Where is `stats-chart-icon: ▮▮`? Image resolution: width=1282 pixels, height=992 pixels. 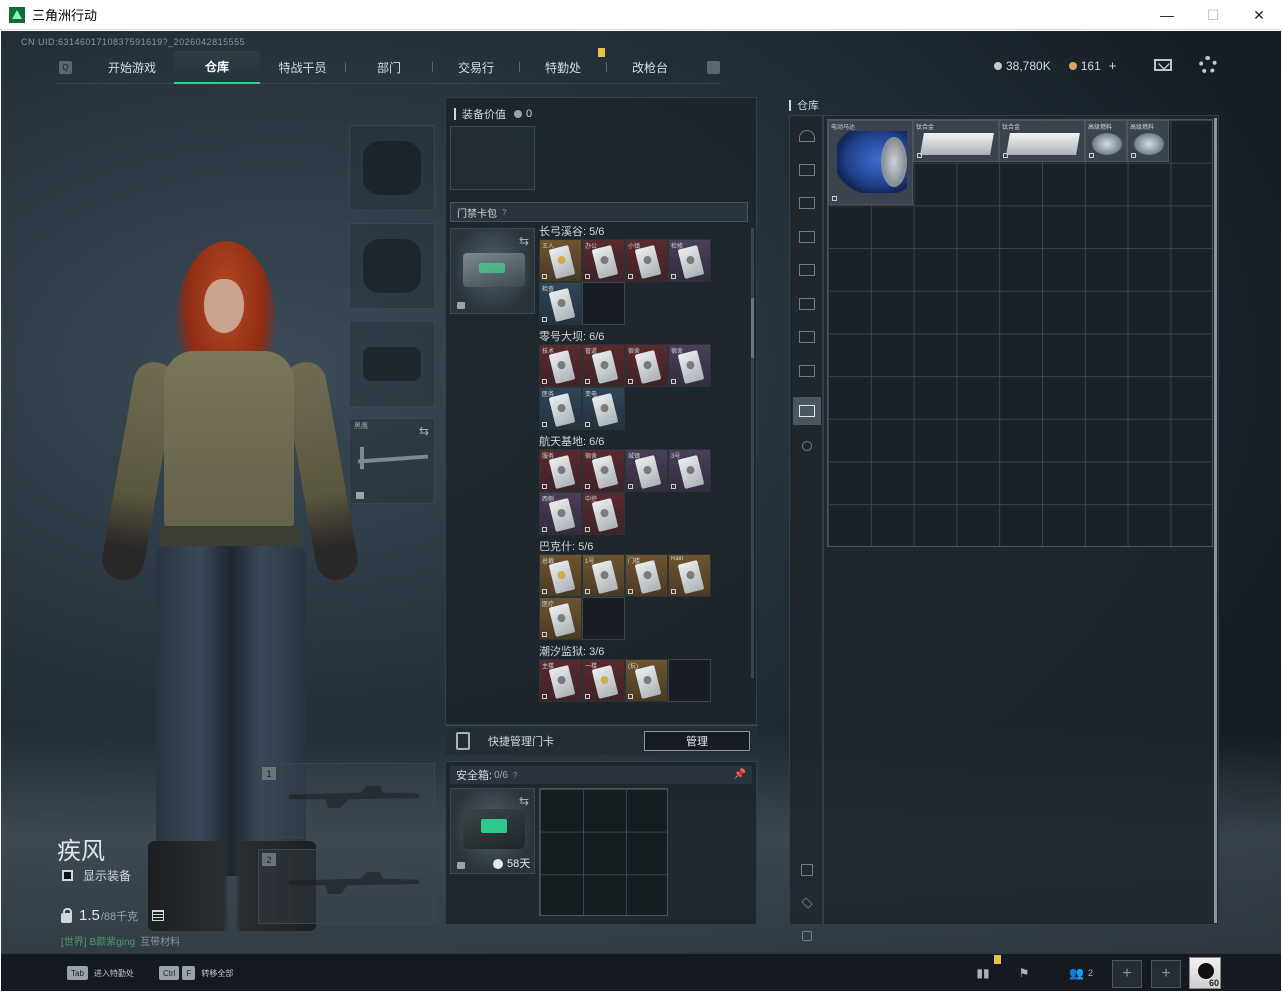 stats-chart-icon: ▮▮ is located at coordinates (983, 973).